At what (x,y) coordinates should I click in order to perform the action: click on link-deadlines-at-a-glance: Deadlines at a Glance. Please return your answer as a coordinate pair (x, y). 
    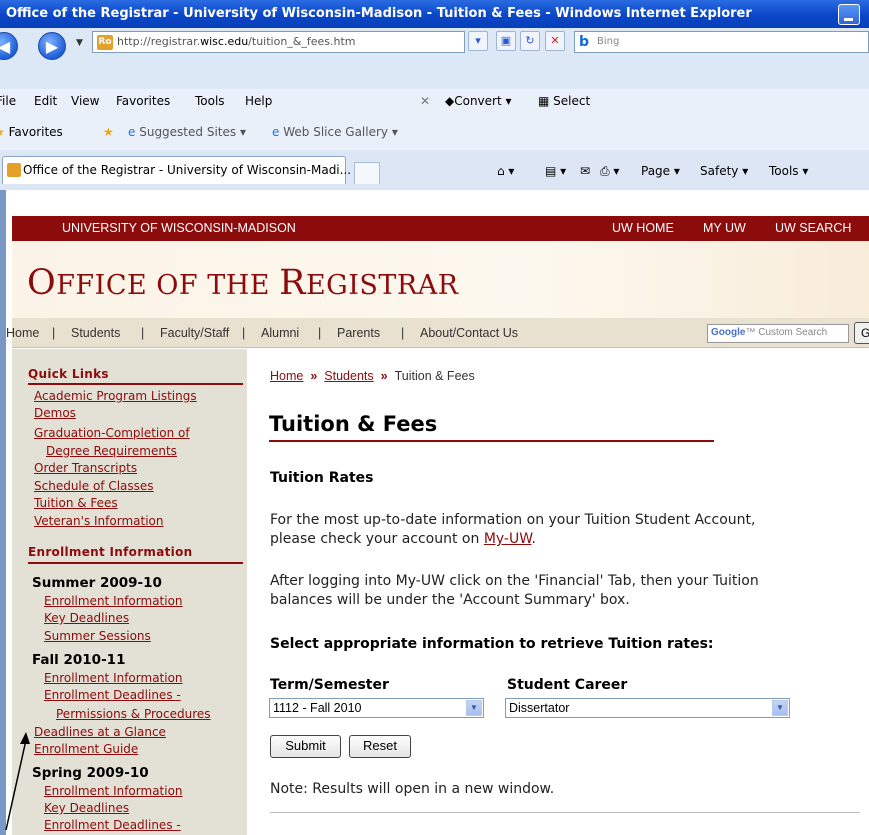
    Looking at the image, I should click on (100, 732).